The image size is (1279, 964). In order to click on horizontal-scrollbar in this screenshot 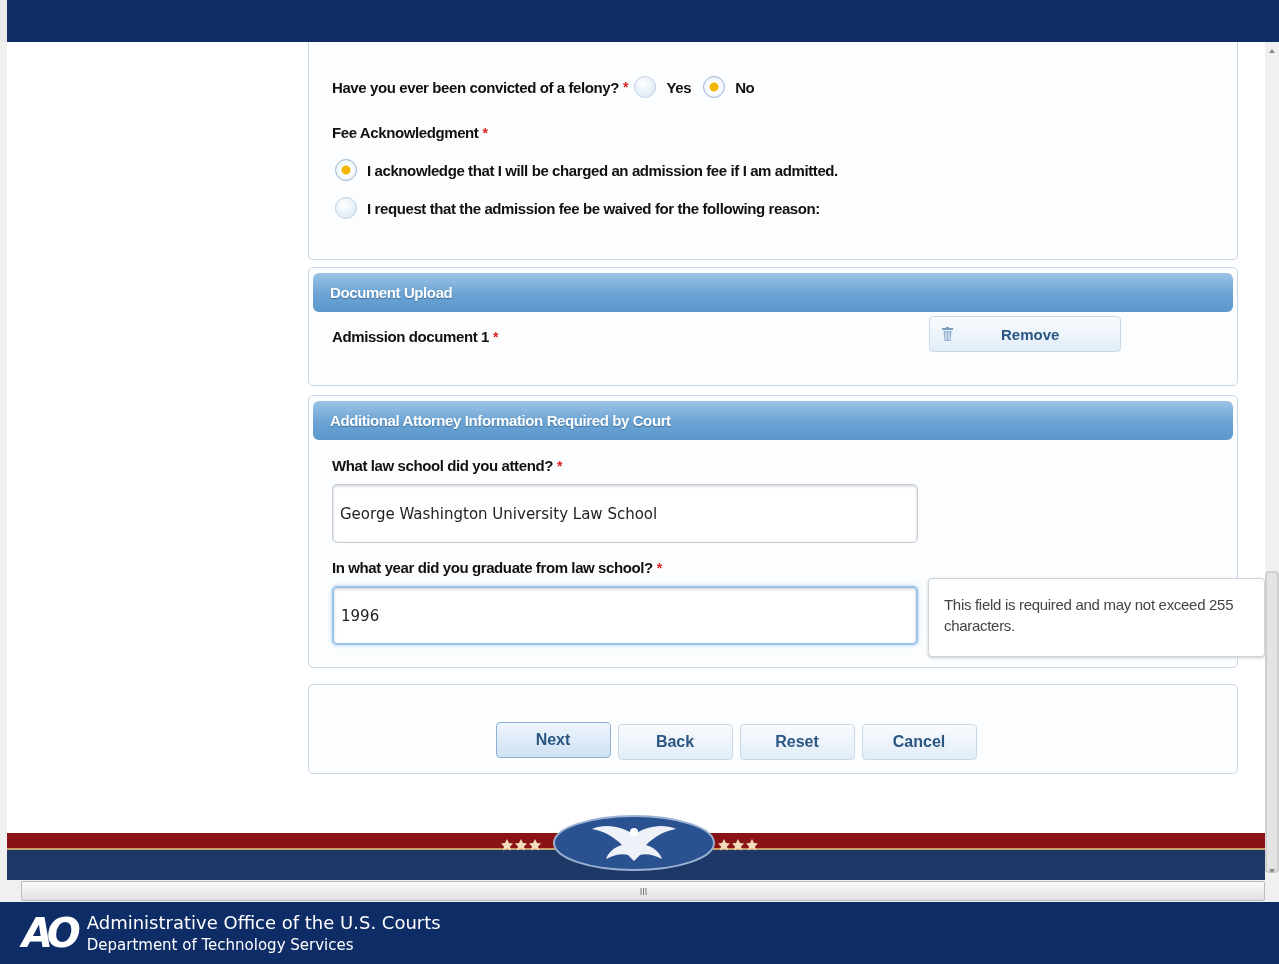, I will do `click(639, 891)`.